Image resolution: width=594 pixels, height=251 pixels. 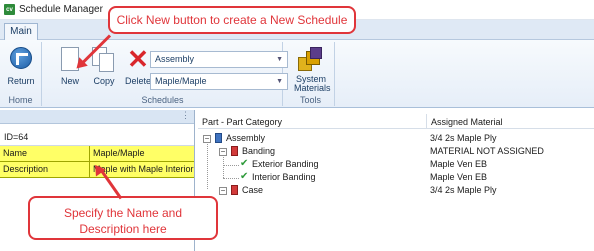 I want to click on tree-label: Case, so click(x=253, y=190).